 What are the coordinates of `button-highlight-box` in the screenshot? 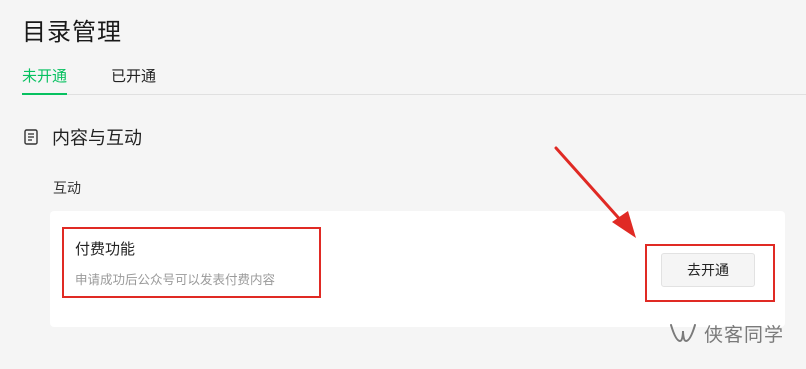 It's located at (710, 273).